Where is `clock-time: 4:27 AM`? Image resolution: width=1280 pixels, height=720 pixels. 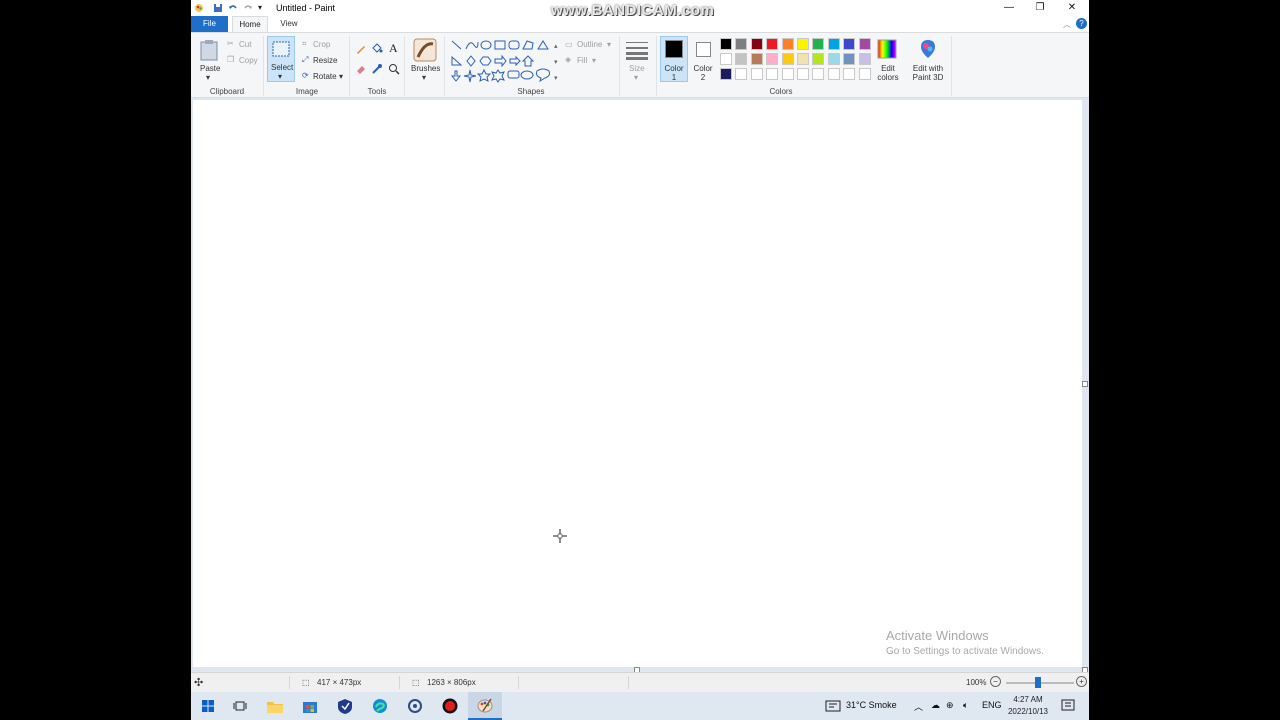 clock-time: 4:27 AM is located at coordinates (1028, 699).